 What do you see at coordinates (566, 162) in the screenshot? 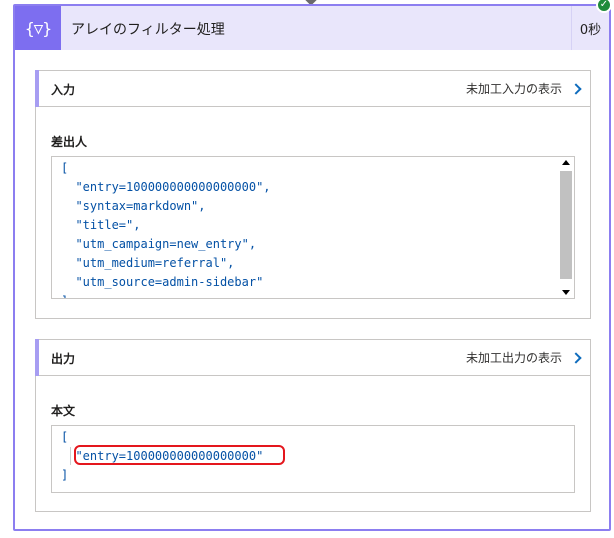
I see `scroll-up-arrow-icon` at bounding box center [566, 162].